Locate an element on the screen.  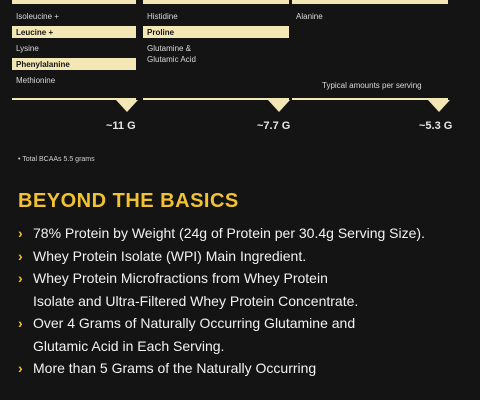
amino-label: Phenylalanine is located at coordinates (74, 64).